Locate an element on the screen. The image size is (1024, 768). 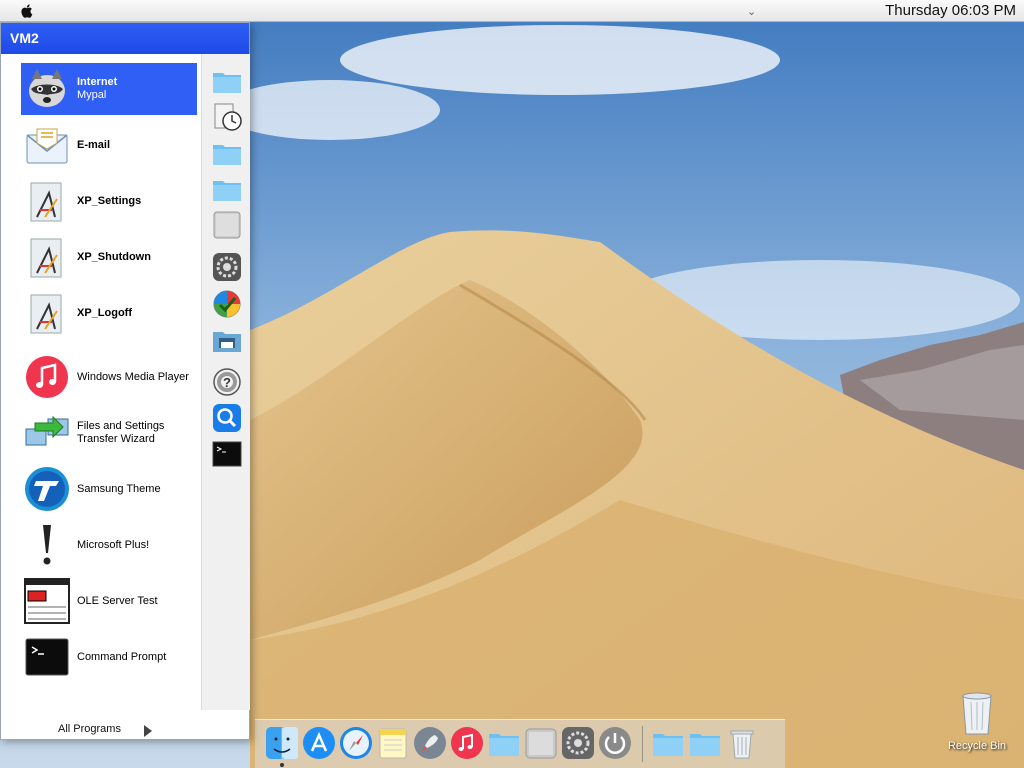
menu-item-microsoft-plus: Microsoft Plus! is located at coordinates (109, 545).